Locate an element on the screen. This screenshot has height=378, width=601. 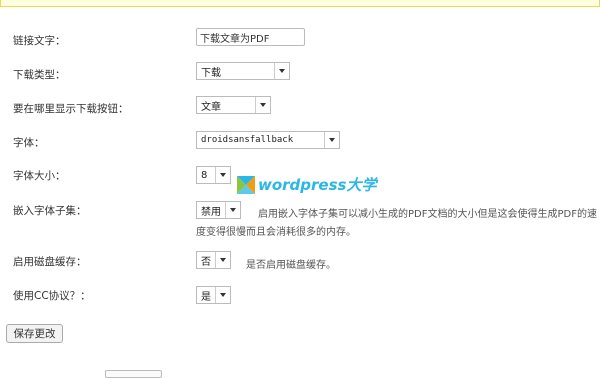
wordpress-daxue-logo: wordpress大学 is located at coordinates (306, 184).